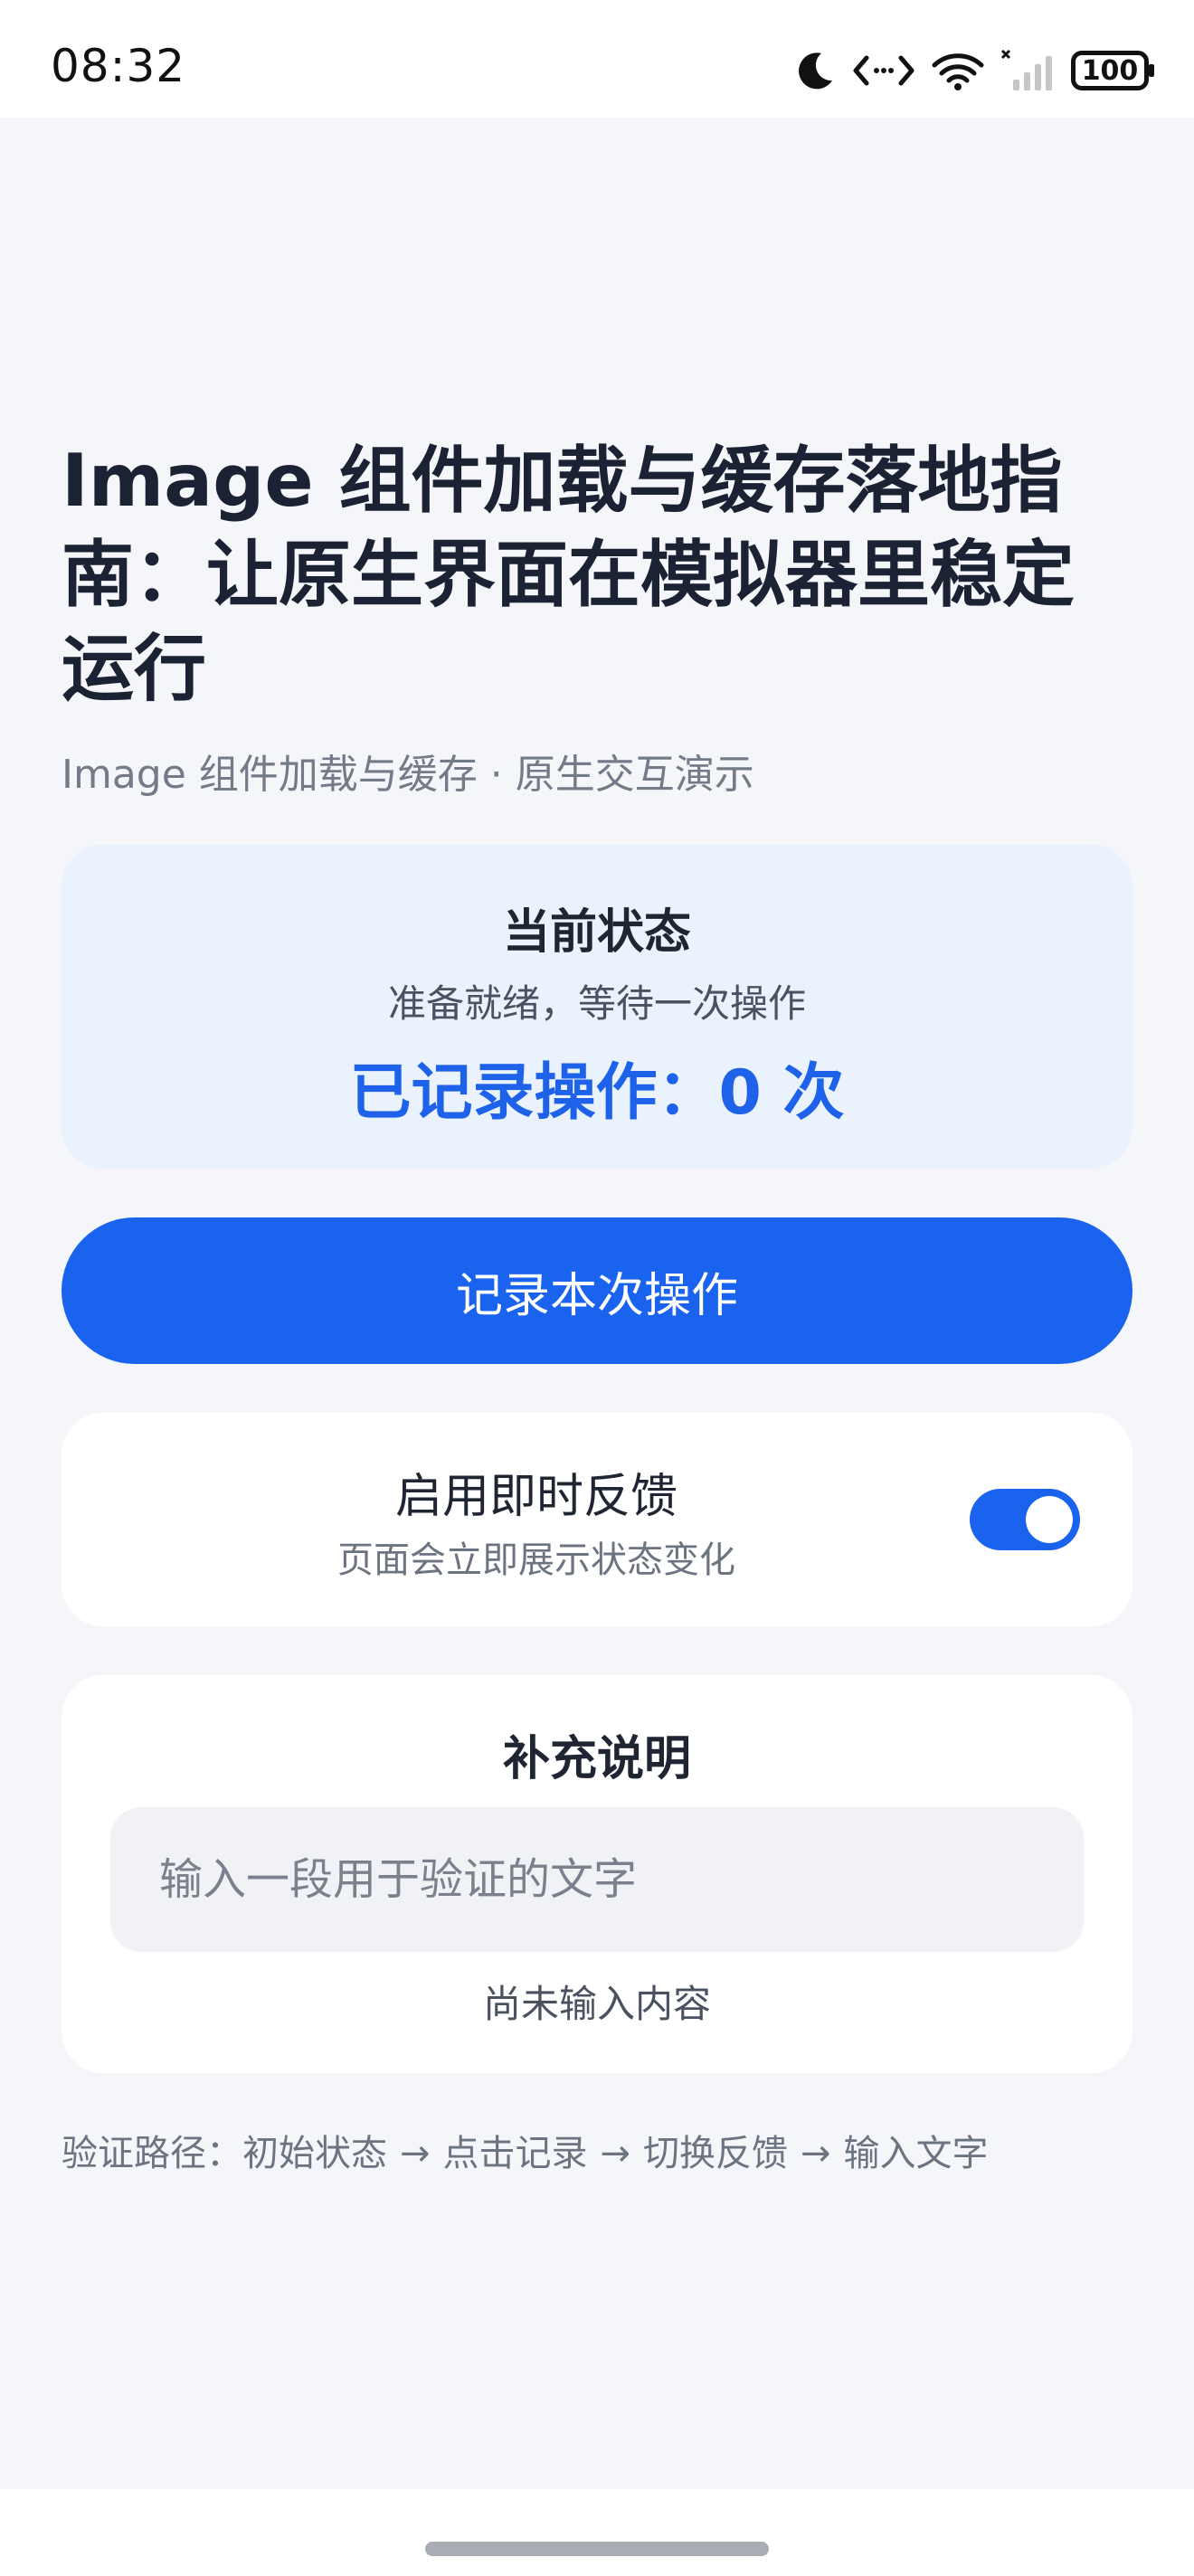 The width and height of the screenshot is (1194, 2576). Describe the element at coordinates (536, 1560) in the screenshot. I see `feedback-toggle-description: 页面会立即展示状态变化` at that location.